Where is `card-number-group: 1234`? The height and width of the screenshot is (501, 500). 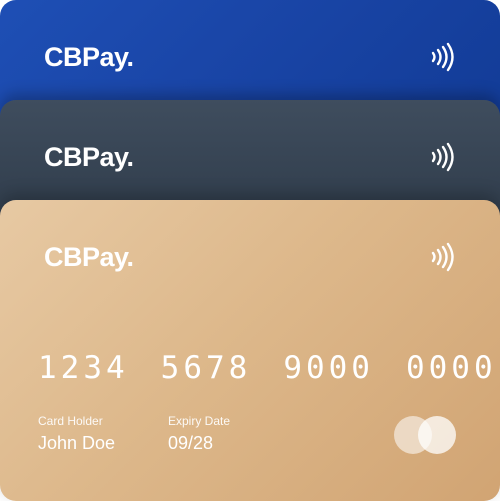 card-number-group: 1234 is located at coordinates (83, 368).